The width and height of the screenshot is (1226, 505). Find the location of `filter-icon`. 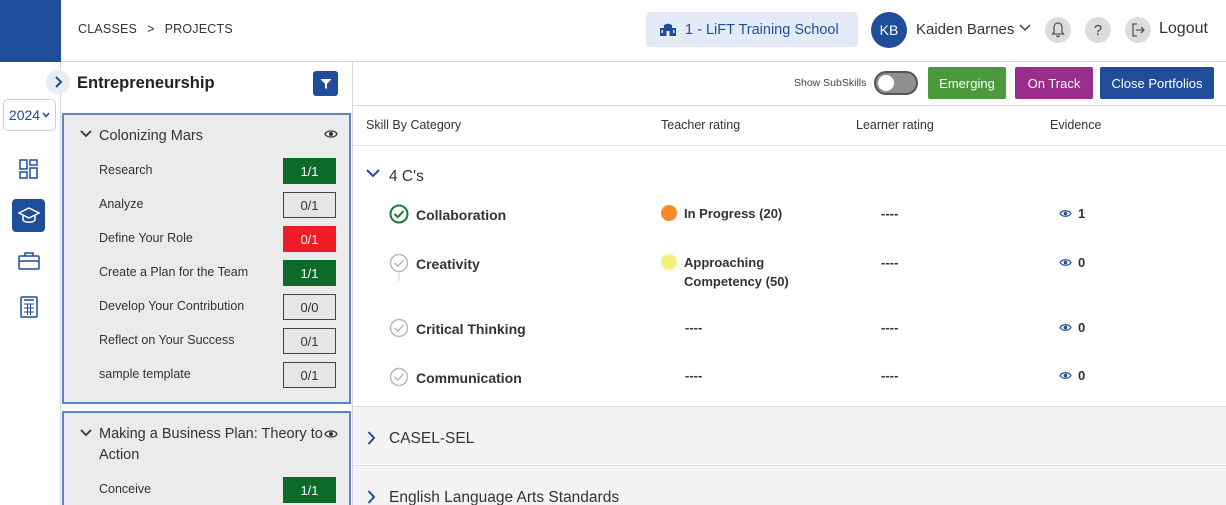

filter-icon is located at coordinates (325, 83).